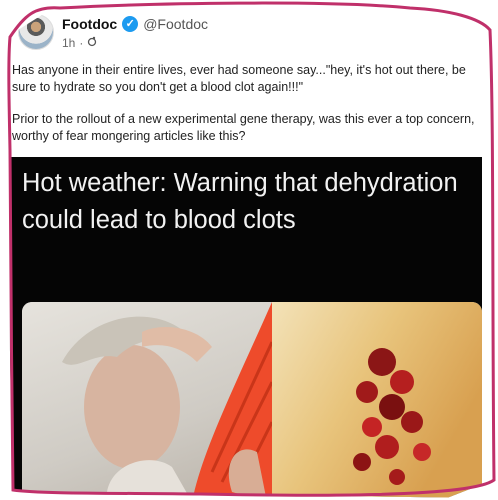 The image size is (498, 500). What do you see at coordinates (92, 43) in the screenshot?
I see `globe-icon` at bounding box center [92, 43].